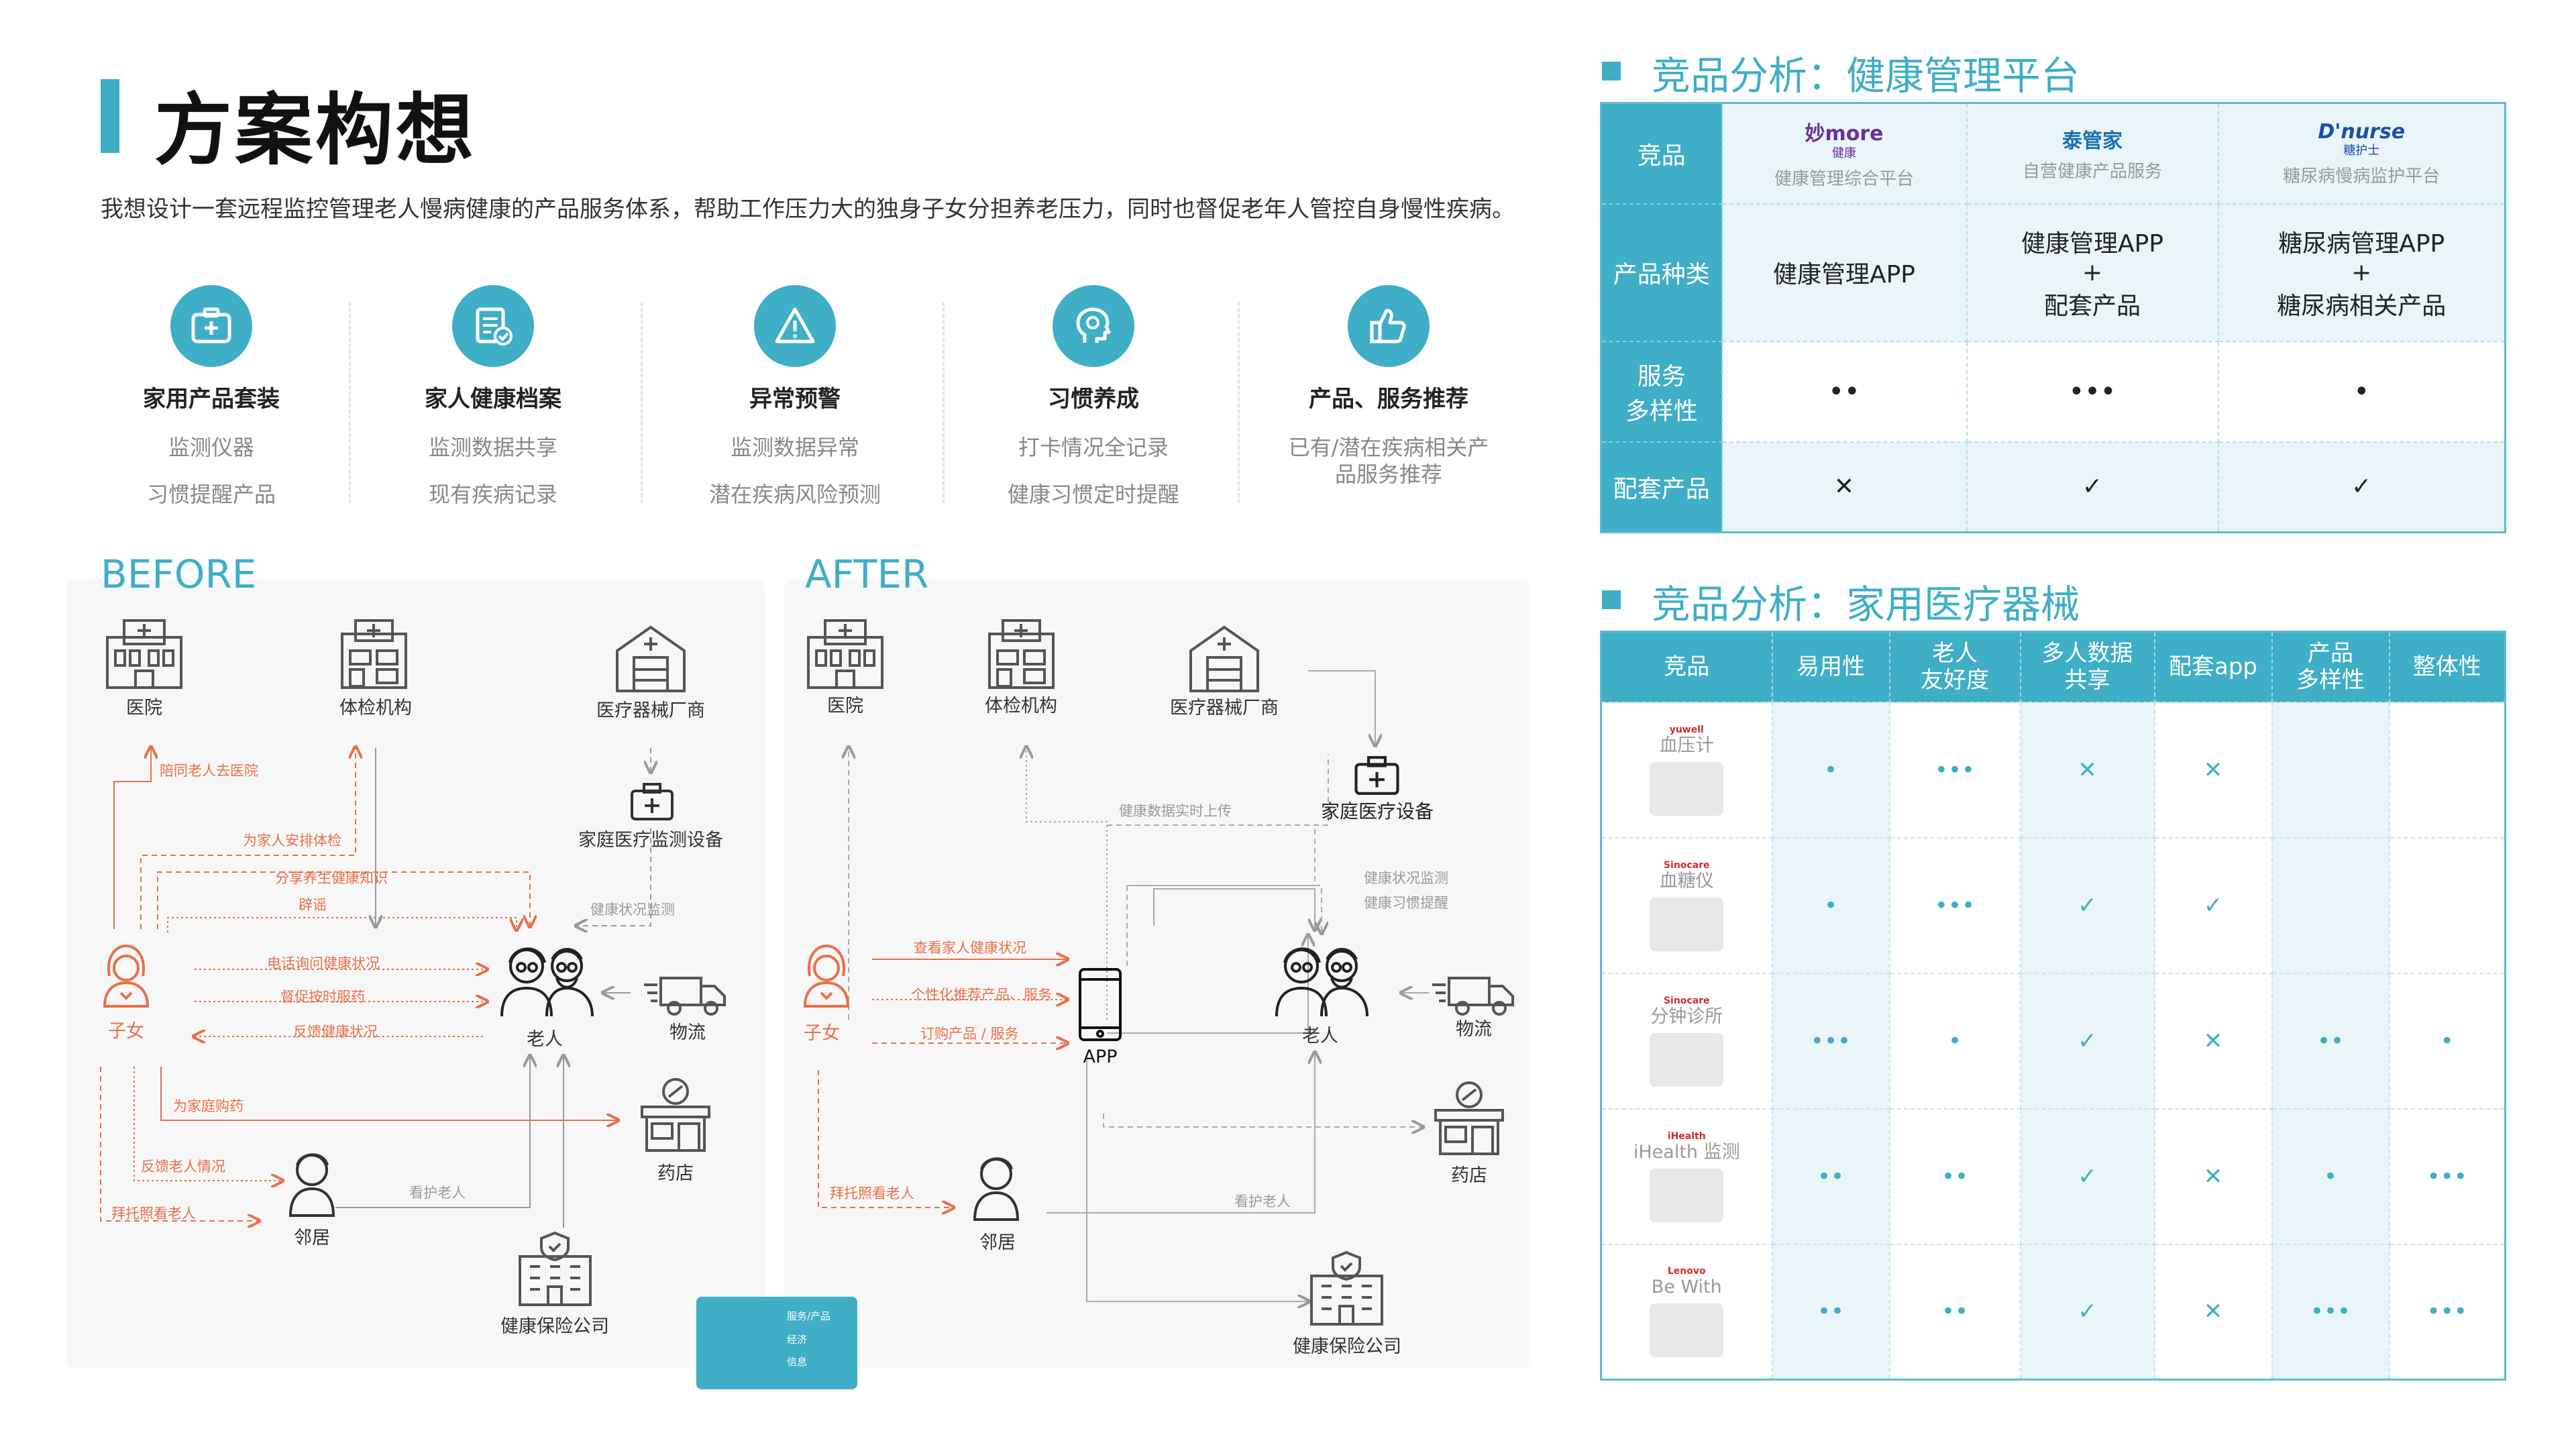 This screenshot has width=2576, height=1449. What do you see at coordinates (331, 878) in the screenshot?
I see `flow-annotation: 分享养生健康知识` at bounding box center [331, 878].